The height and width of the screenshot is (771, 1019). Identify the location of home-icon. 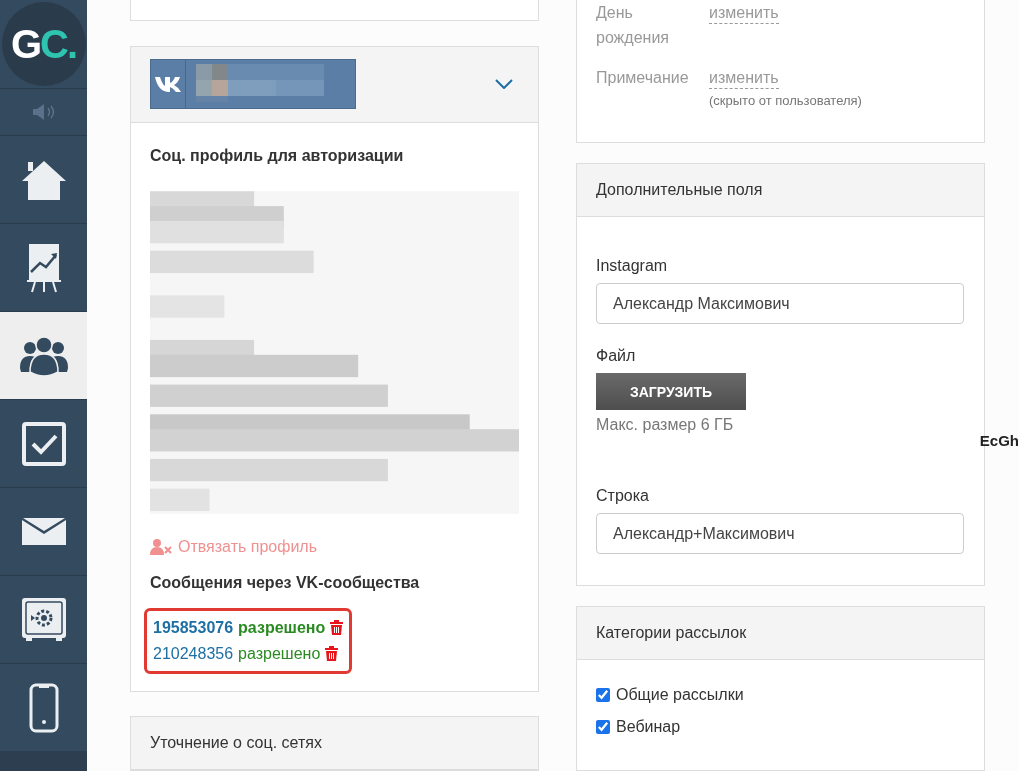
(43, 179).